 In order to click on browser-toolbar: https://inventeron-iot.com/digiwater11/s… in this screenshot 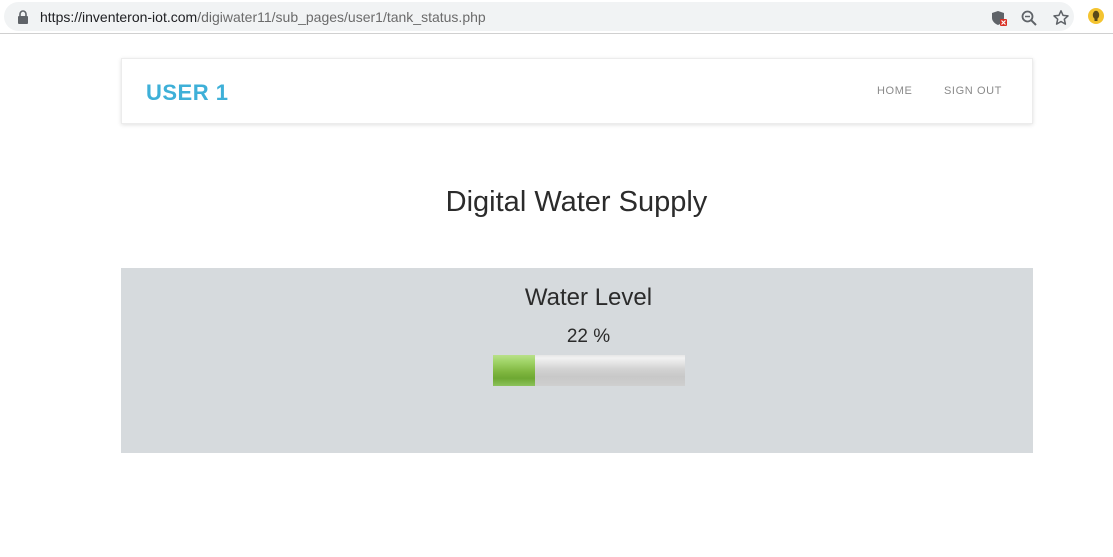, I will do `click(556, 17)`.